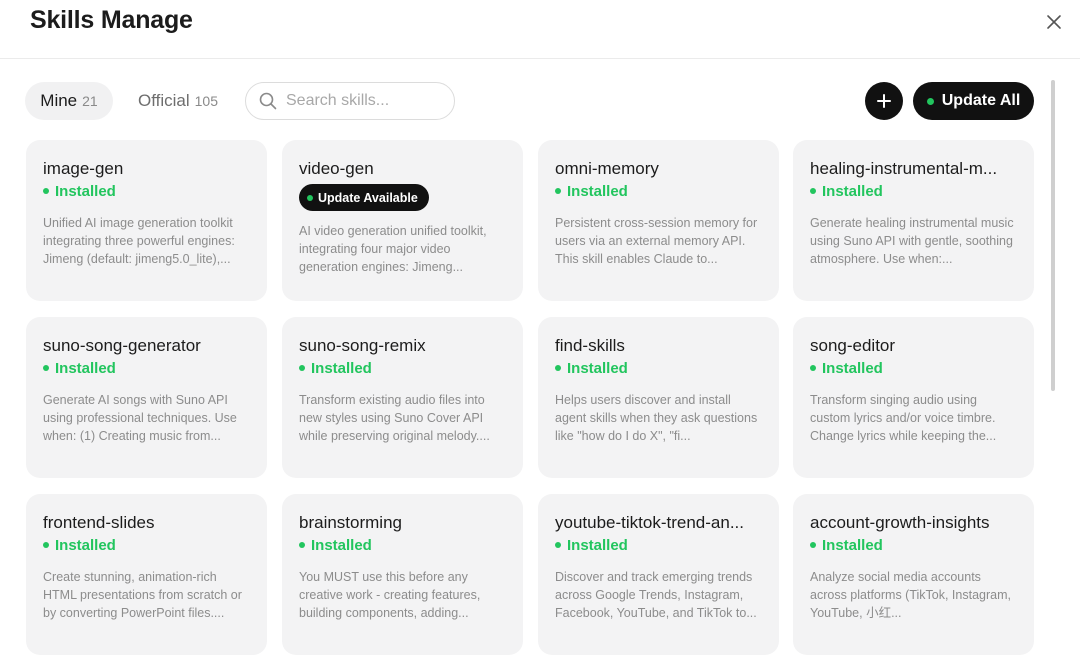 The width and height of the screenshot is (1080, 667). Describe the element at coordinates (607, 168) in the screenshot. I see `skill-name: omni-memory` at that location.